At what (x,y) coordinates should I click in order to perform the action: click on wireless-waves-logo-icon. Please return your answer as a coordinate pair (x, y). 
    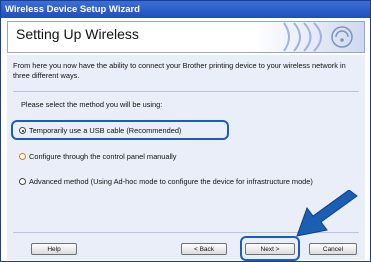
    Looking at the image, I should click on (309, 37).